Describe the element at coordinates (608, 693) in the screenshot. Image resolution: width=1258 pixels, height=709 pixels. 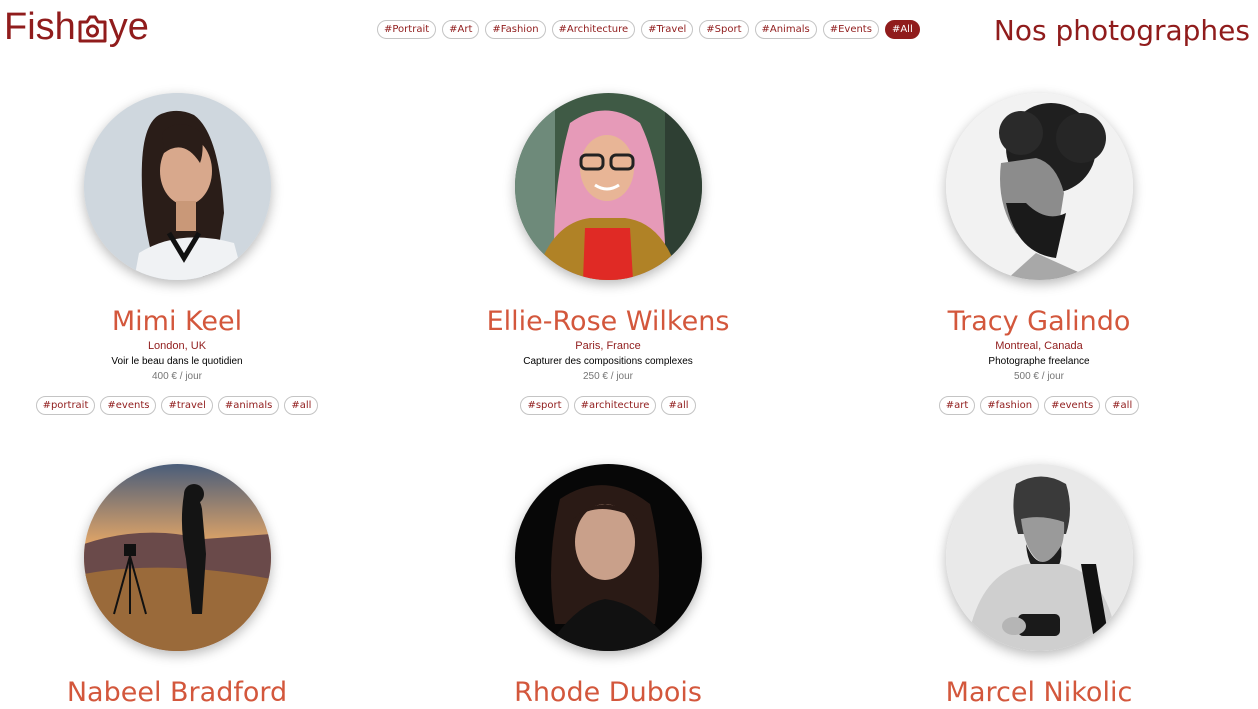
I see `photographer-name: Rhode Dubois` at that location.